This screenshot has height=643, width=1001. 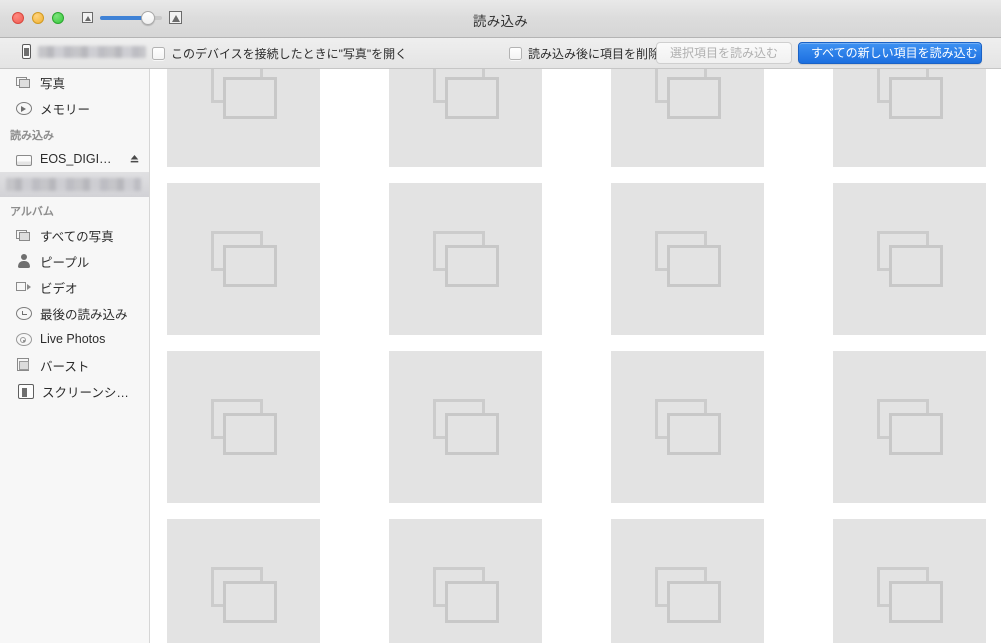 What do you see at coordinates (92, 51) in the screenshot?
I see `device-name-redacted` at bounding box center [92, 51].